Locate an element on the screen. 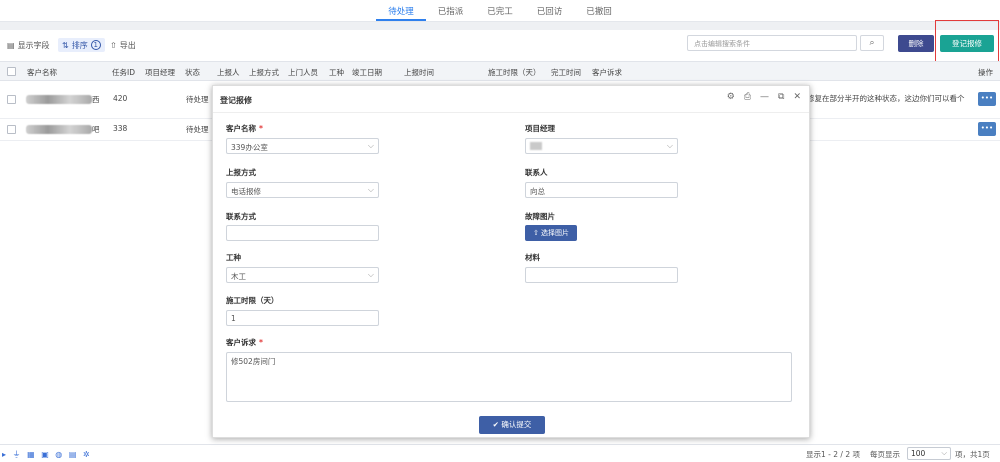  minimize-icon: — is located at coordinates (764, 97).